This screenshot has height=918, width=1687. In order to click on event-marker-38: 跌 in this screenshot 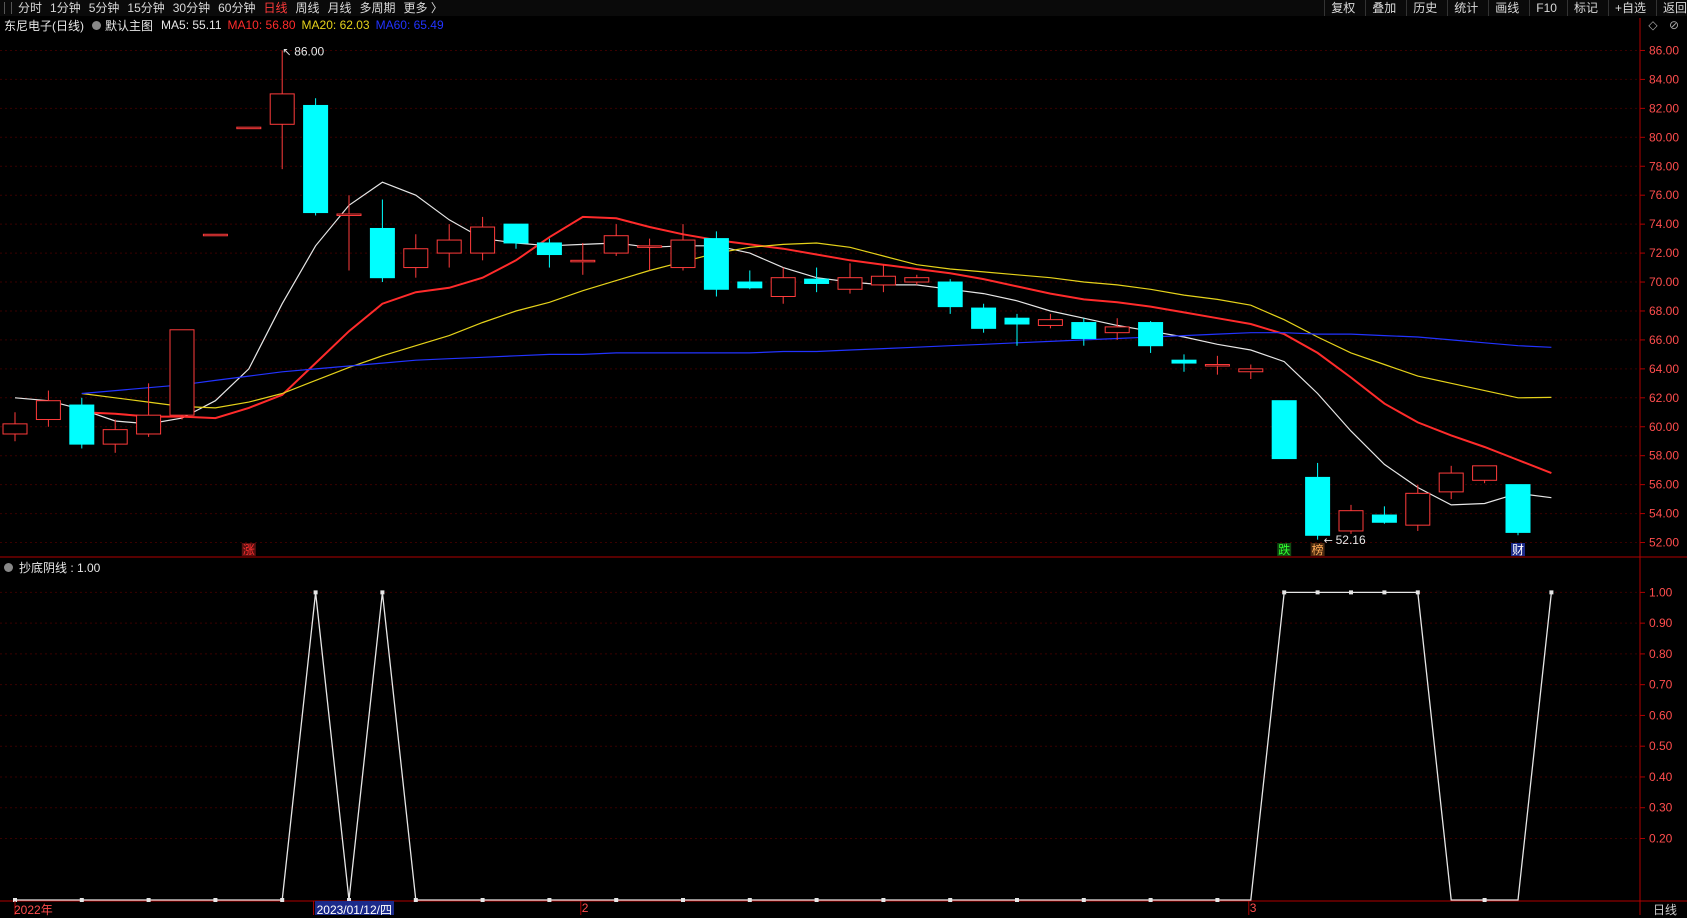, I will do `click(1284, 549)`.